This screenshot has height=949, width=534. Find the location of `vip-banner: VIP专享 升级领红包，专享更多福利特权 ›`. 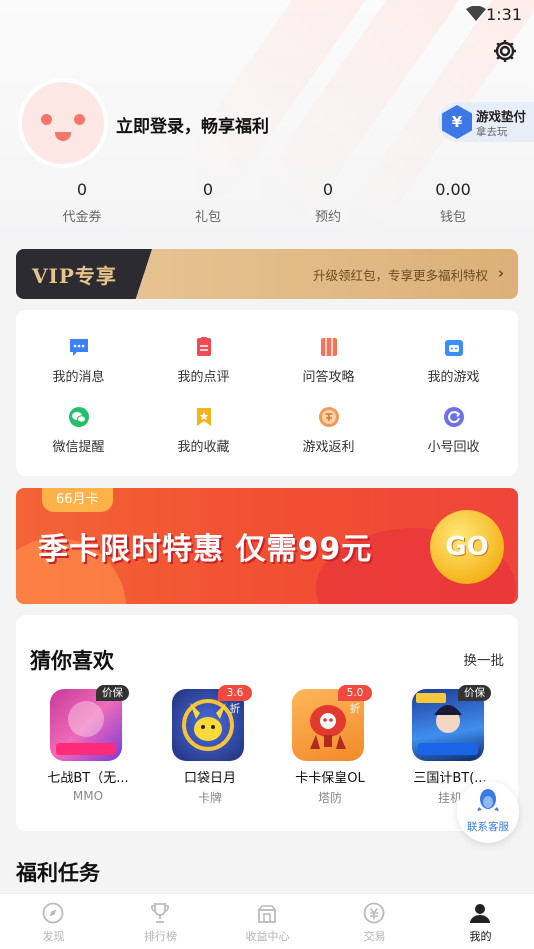

vip-banner: VIP专享 升级领红包，专享更多福利特权 › is located at coordinates (267, 274).